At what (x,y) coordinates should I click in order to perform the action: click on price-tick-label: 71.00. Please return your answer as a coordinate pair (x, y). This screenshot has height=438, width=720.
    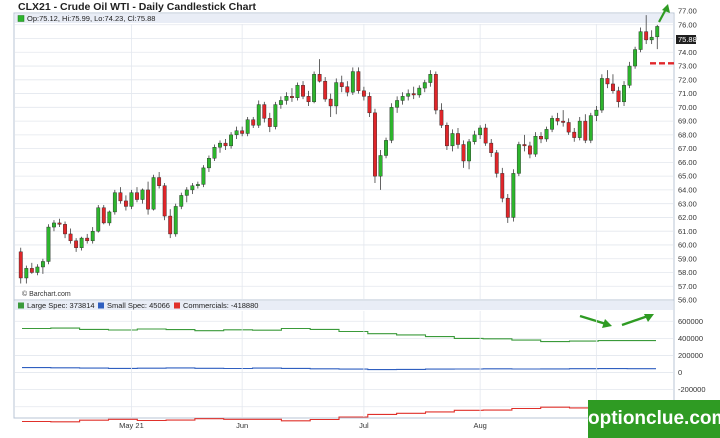
    Looking at the image, I should click on (687, 93).